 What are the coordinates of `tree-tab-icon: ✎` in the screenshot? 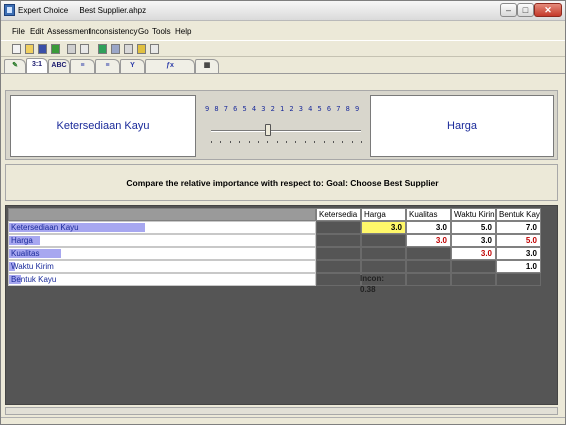 It's located at (15, 65).